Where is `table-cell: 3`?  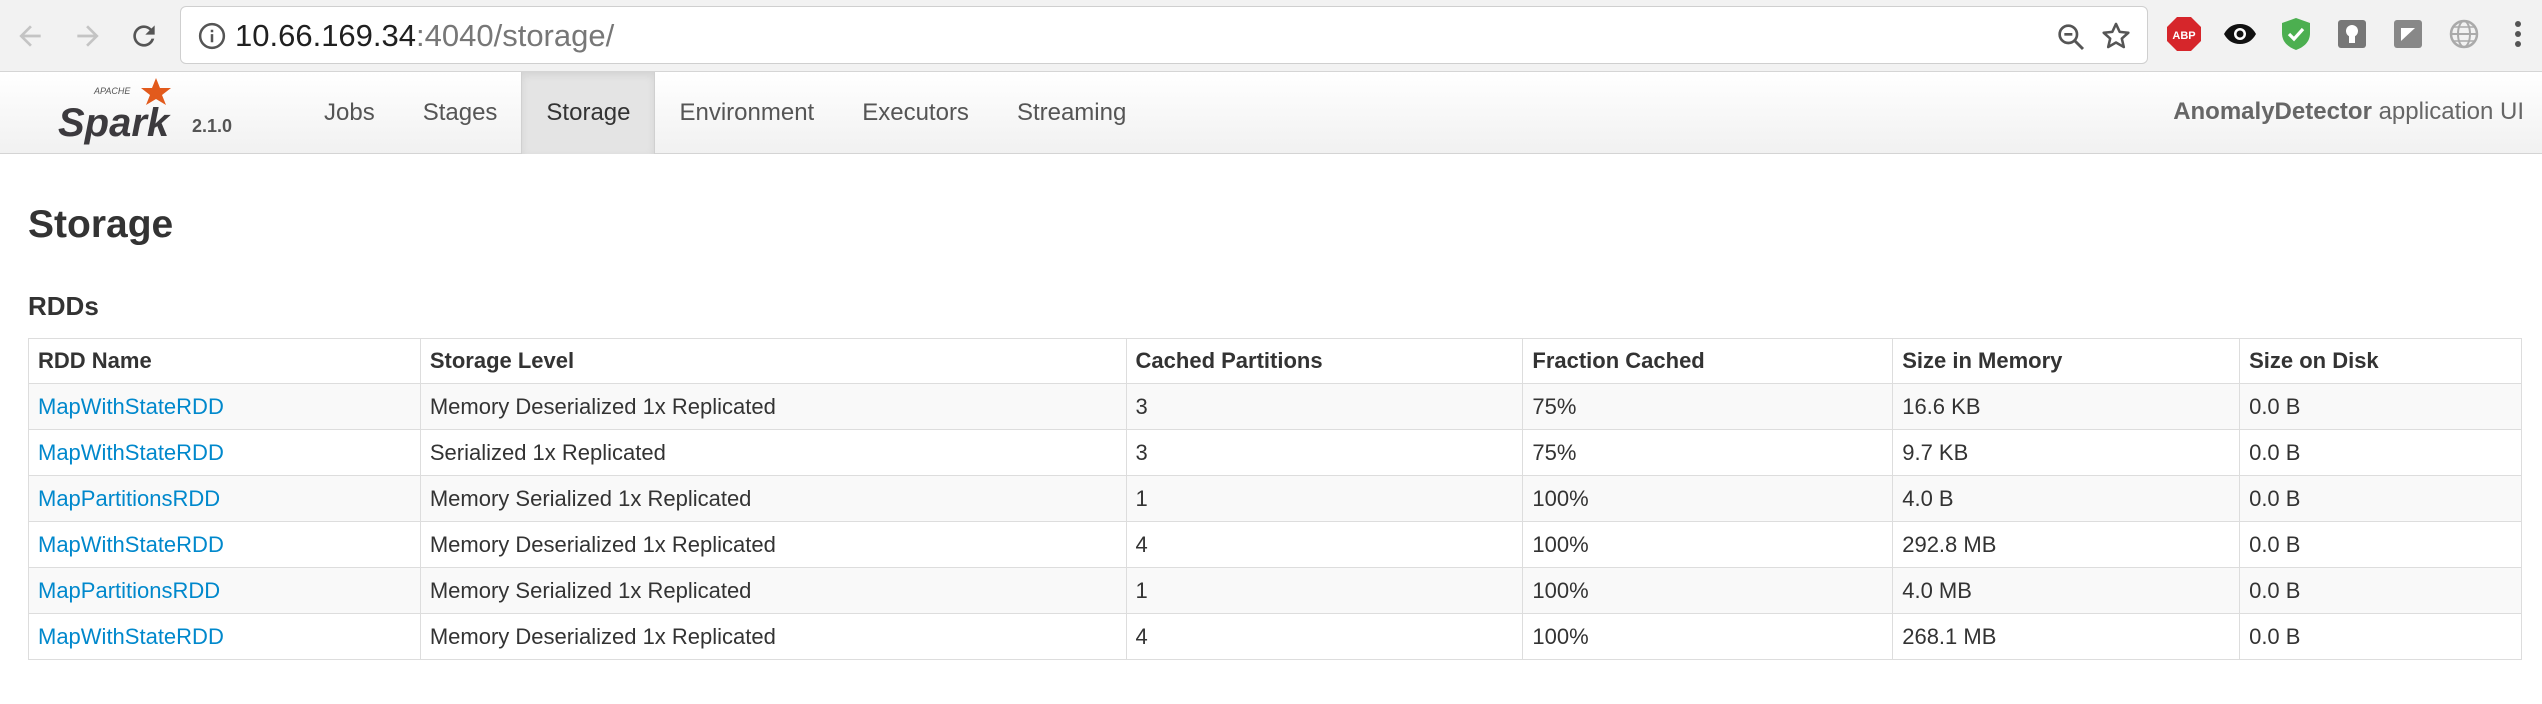 table-cell: 3 is located at coordinates (1324, 452).